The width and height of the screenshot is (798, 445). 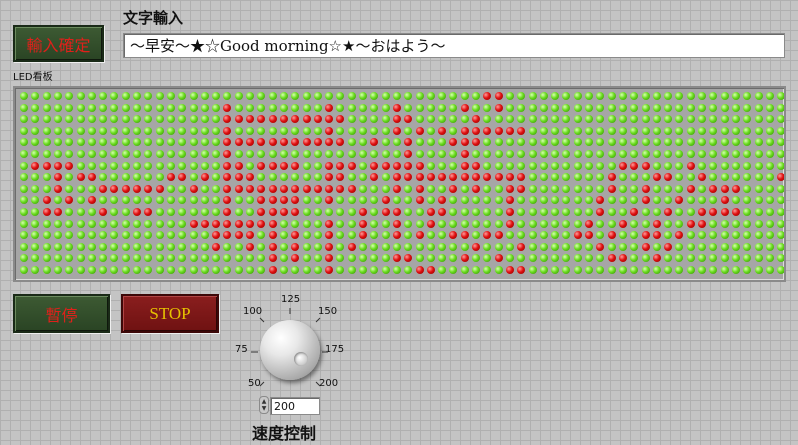 What do you see at coordinates (61, 313) in the screenshot?
I see `pause-button: 暫停` at bounding box center [61, 313].